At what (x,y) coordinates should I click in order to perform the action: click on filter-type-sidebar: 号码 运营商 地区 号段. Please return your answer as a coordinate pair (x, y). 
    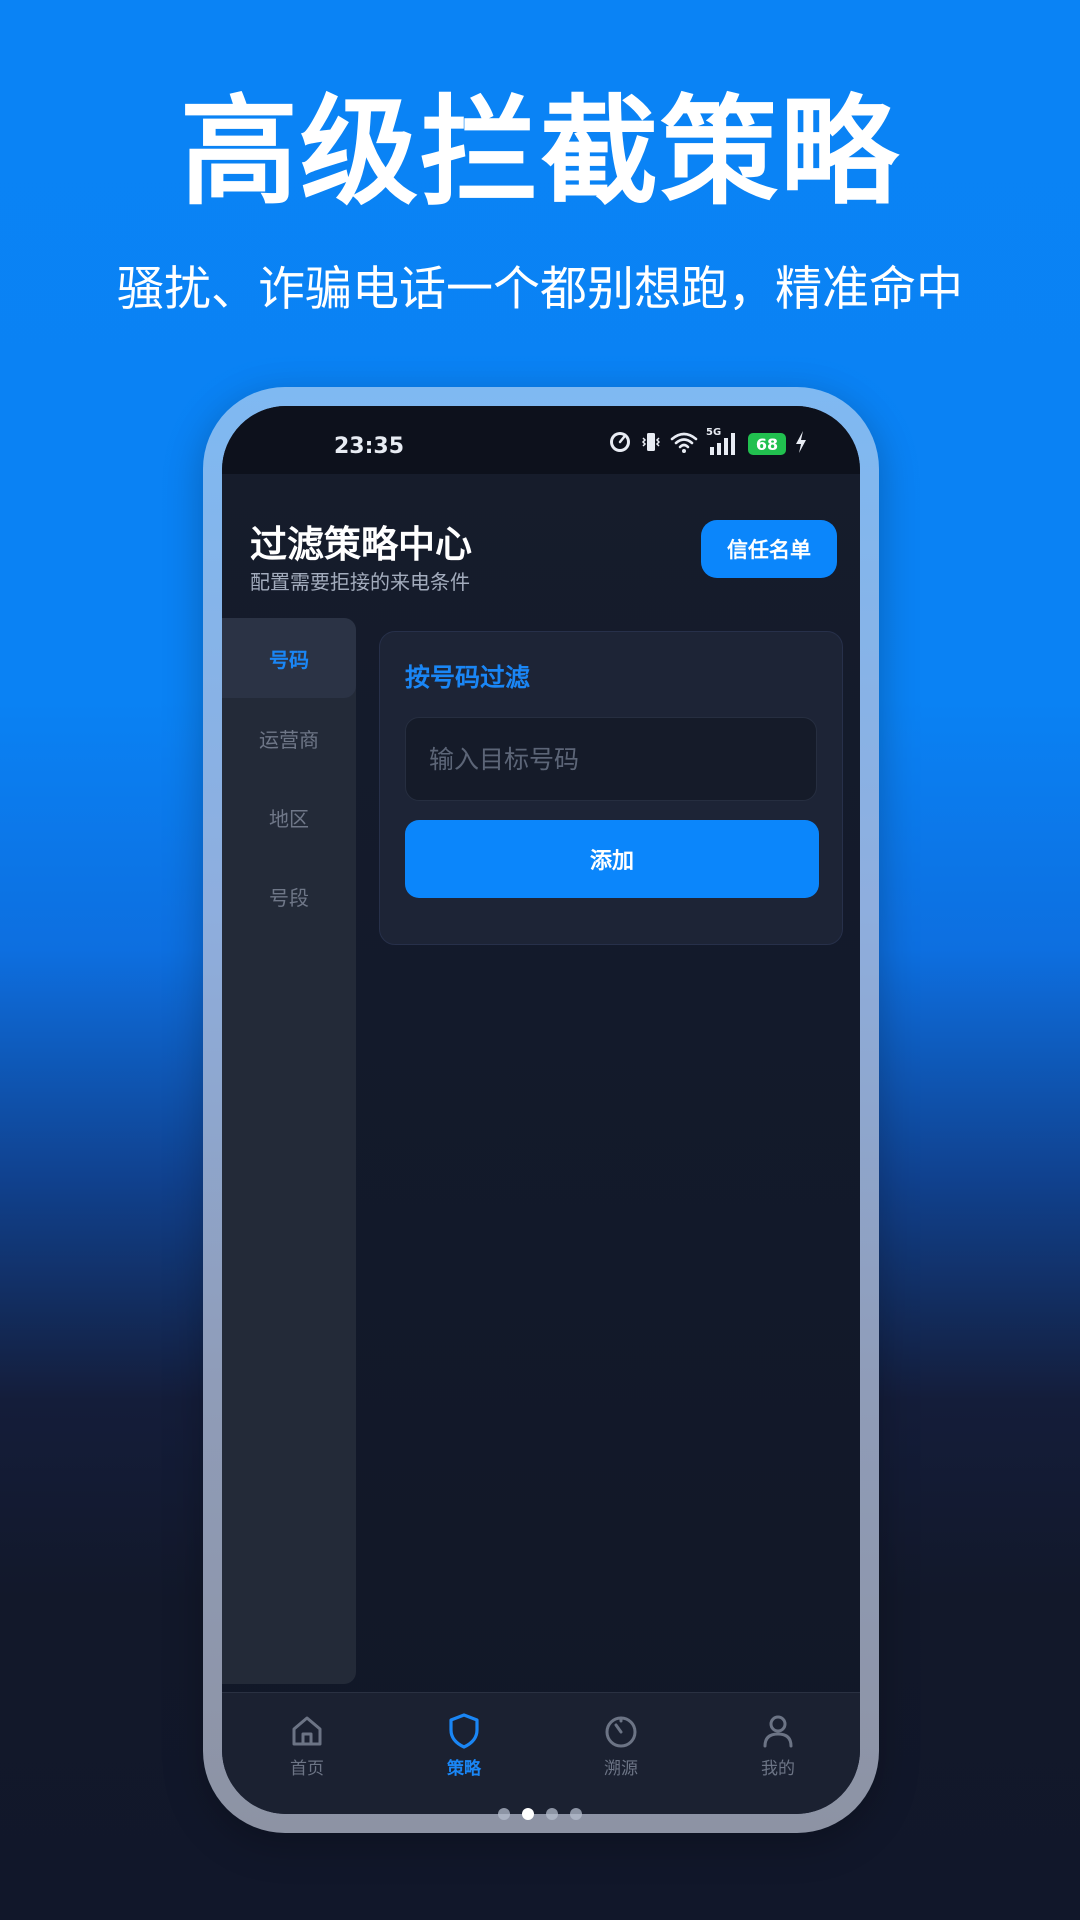
    Looking at the image, I should click on (289, 1151).